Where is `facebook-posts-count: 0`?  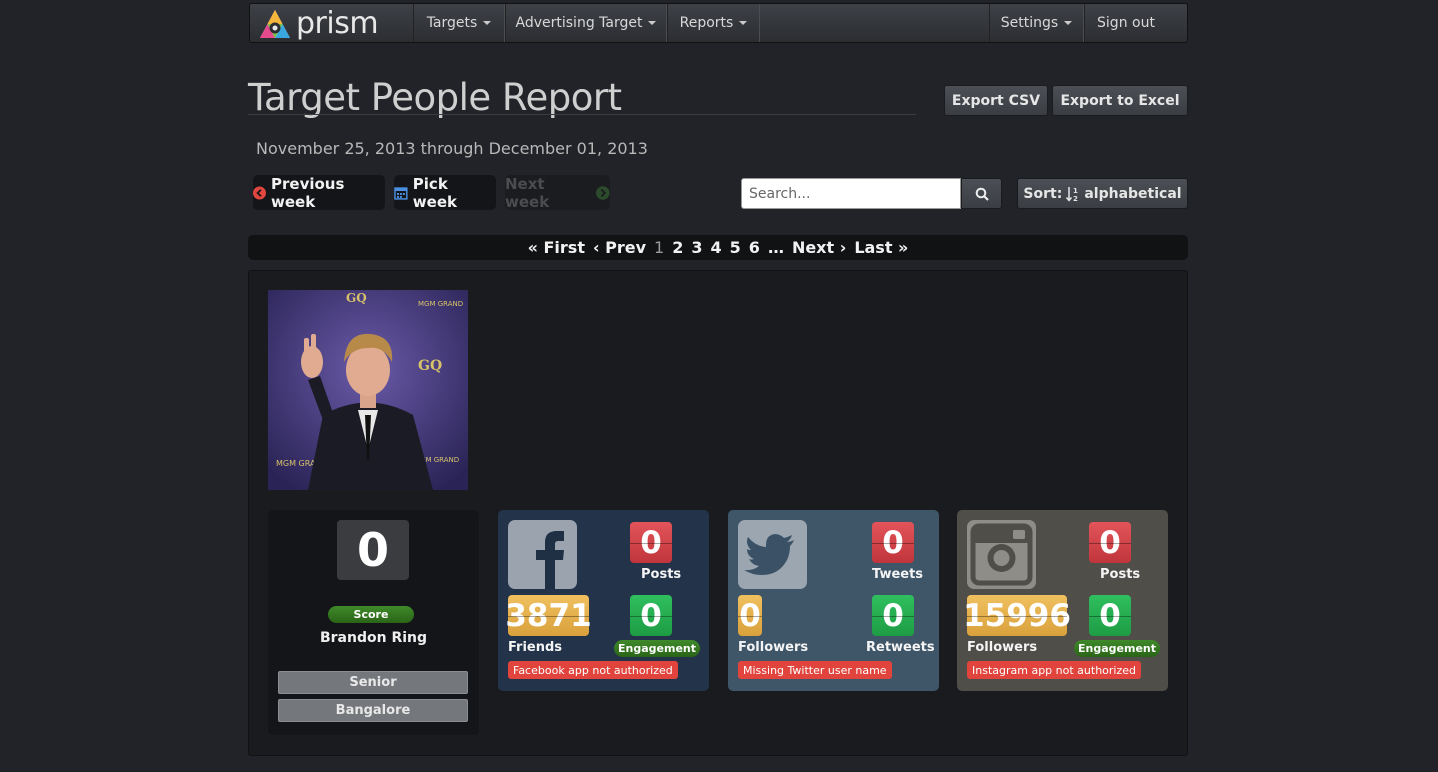 facebook-posts-count: 0 is located at coordinates (651, 542).